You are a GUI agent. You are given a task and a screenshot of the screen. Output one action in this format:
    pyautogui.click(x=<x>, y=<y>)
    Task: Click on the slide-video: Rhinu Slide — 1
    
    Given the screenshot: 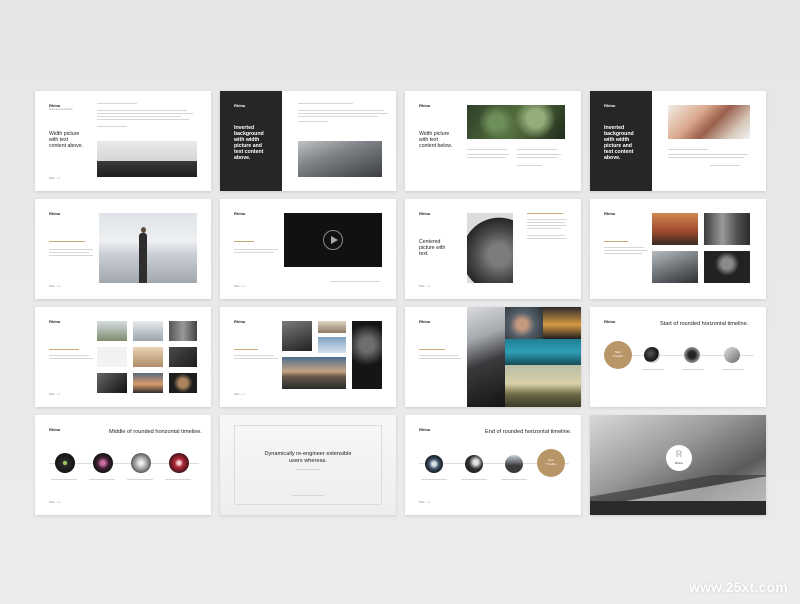 What is the action you would take?
    pyautogui.click(x=308, y=249)
    